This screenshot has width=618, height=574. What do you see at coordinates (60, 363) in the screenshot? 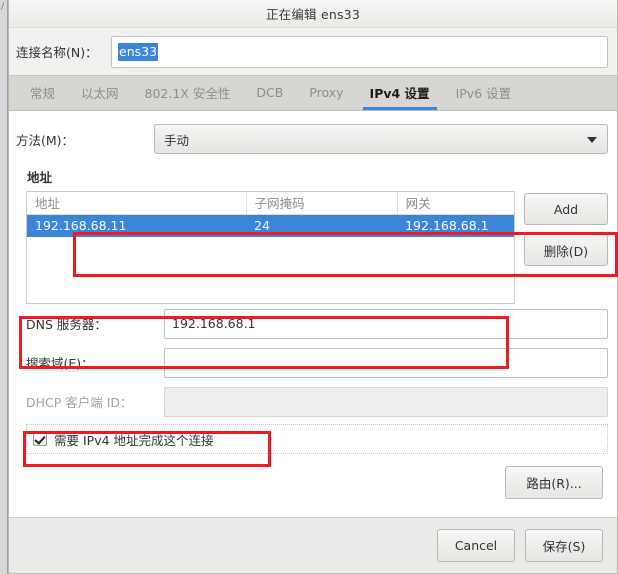
I see `search-domains-label: 搜索域(E)：` at bounding box center [60, 363].